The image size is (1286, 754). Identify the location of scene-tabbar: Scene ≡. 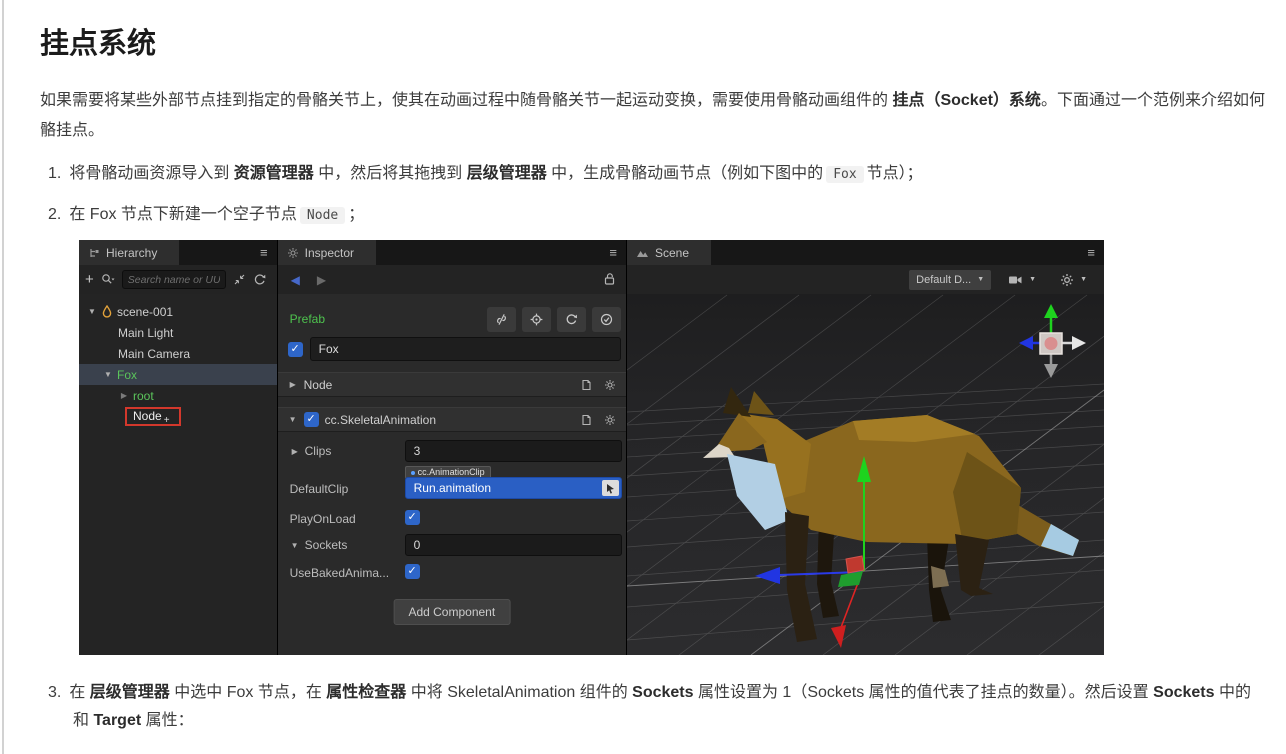
(865, 252).